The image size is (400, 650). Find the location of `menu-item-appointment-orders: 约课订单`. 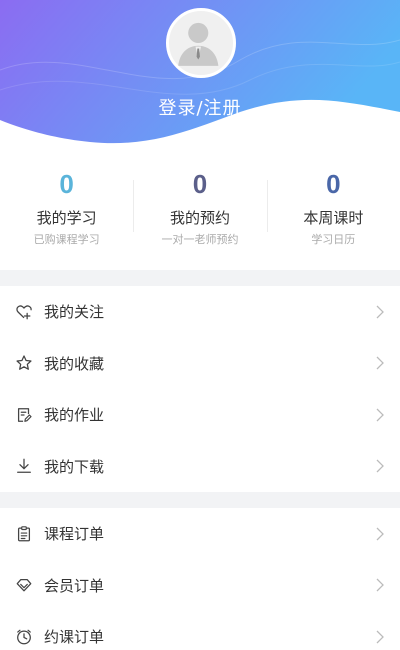

menu-item-appointment-orders: 约课订单 is located at coordinates (200, 630).